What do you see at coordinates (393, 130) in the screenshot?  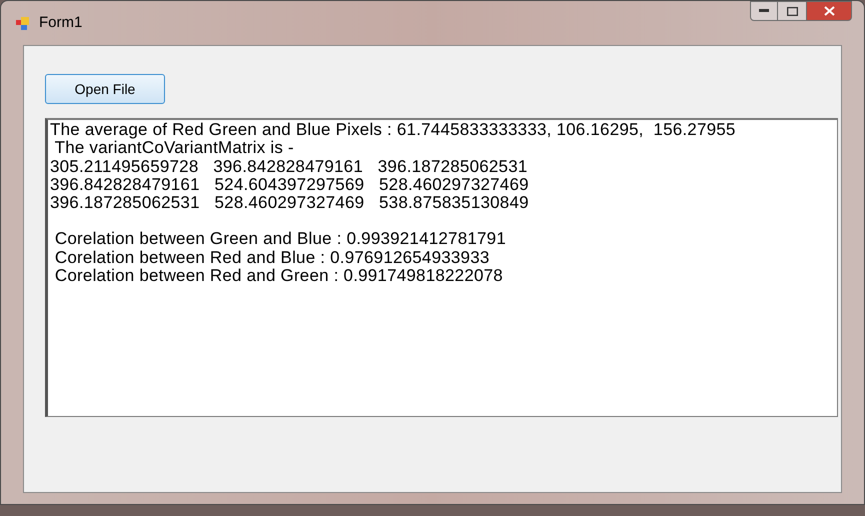 I see `output-line: The average of Red Green and Blue Pixels : 61.7445833333333, 106.16295, 156.27955` at bounding box center [393, 130].